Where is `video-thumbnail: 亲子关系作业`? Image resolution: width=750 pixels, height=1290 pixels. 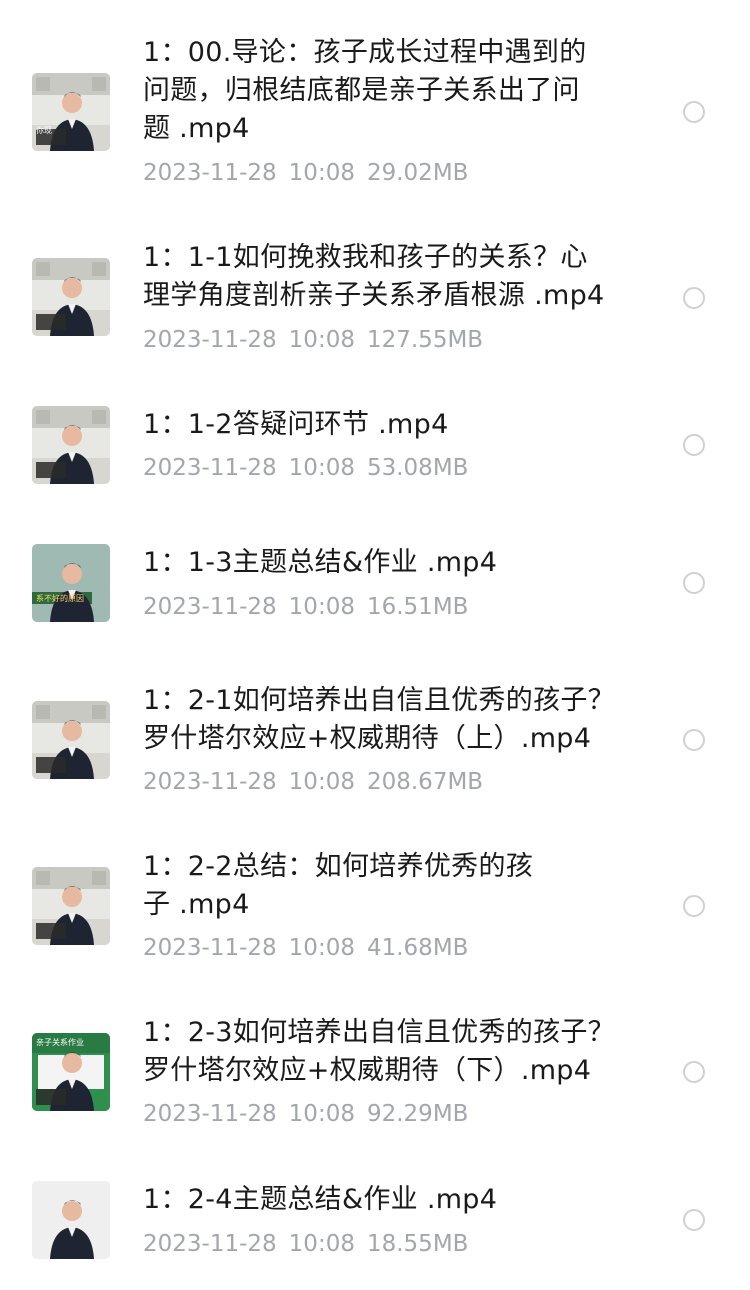
video-thumbnail: 亲子关系作业 is located at coordinates (71, 1072).